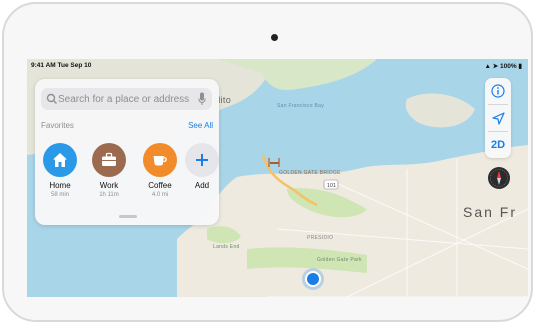 The width and height of the screenshot is (535, 322). Describe the element at coordinates (60, 160) in the screenshot. I see `house-icon` at that location.